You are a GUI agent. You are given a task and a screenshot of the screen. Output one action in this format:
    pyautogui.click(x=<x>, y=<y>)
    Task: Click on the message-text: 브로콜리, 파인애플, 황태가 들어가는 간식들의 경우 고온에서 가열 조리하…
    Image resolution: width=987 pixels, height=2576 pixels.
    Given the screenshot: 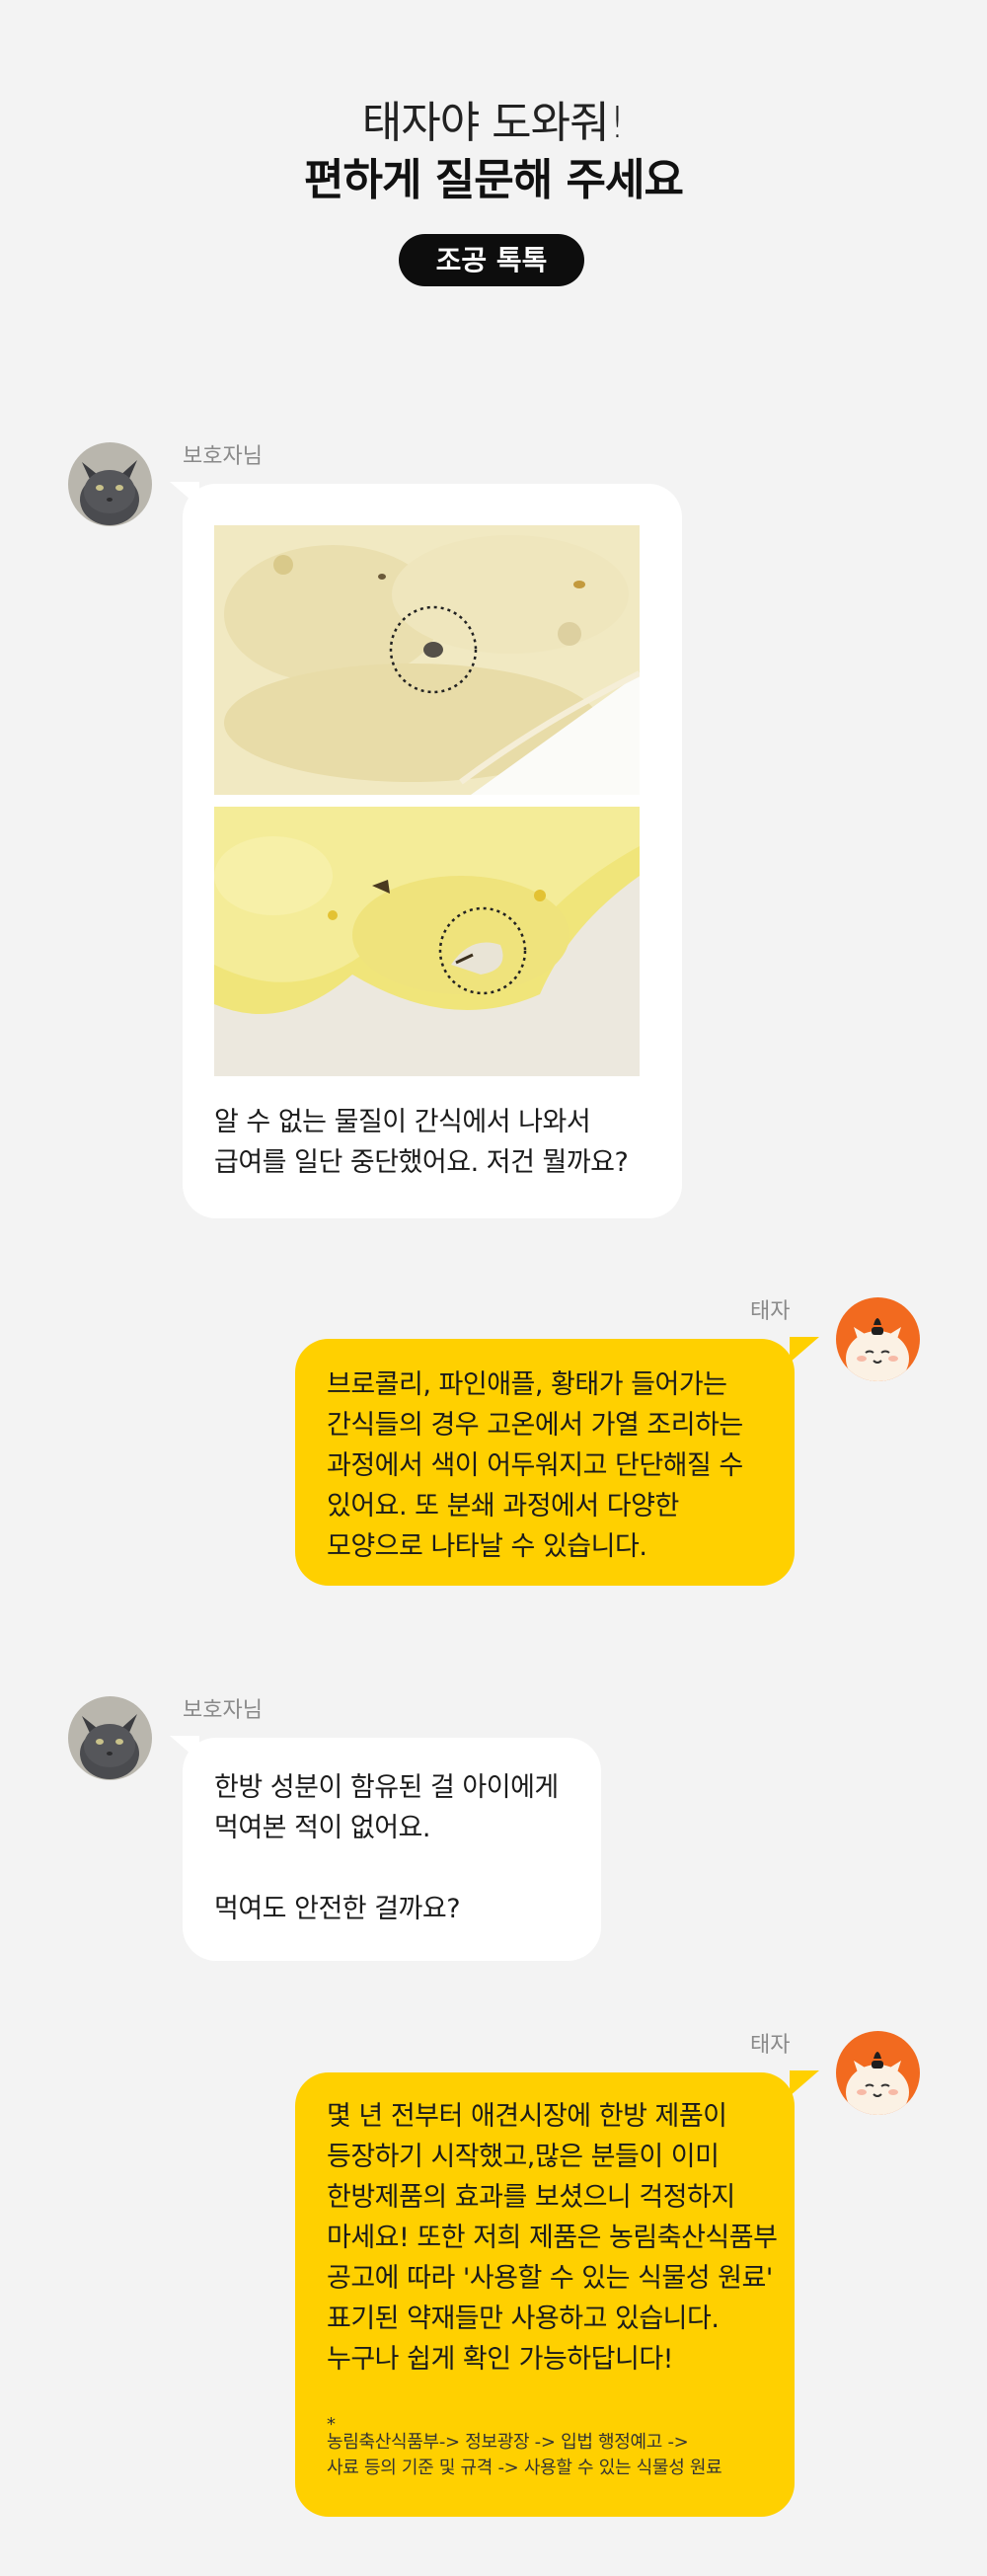 What is the action you would take?
    pyautogui.click(x=535, y=1465)
    